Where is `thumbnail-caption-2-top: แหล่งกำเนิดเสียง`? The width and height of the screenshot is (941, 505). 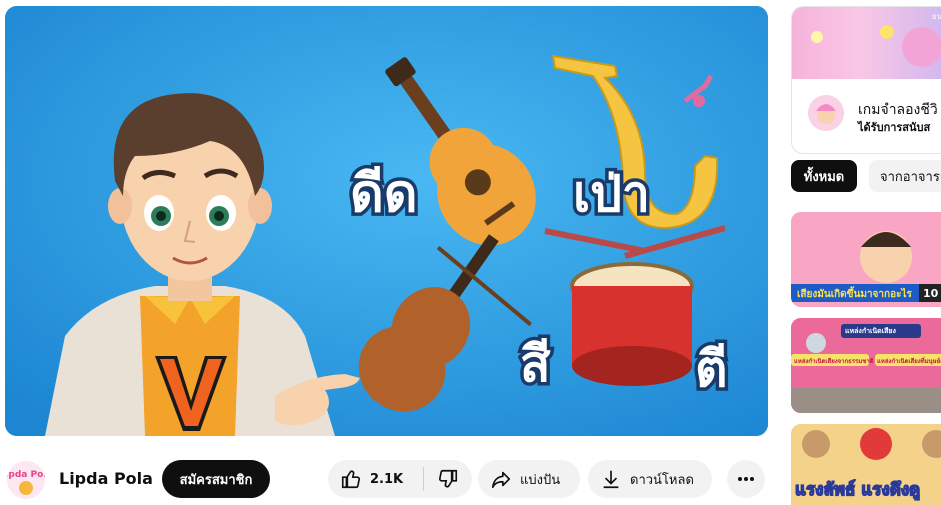
thumbnail-caption-2-top: แหล่งกำเนิดเสียง is located at coordinates (870, 331).